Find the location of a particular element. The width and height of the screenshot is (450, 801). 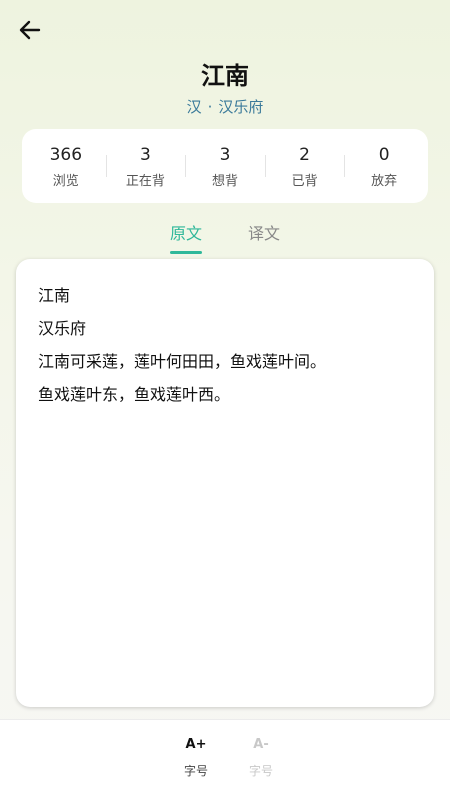

stat-value: 0 is located at coordinates (384, 154).